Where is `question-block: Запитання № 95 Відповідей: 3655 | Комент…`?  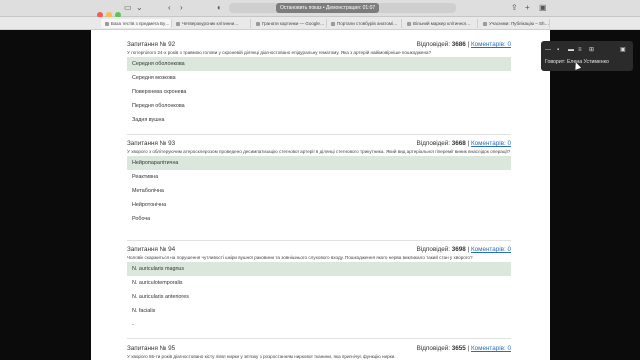
question-block: Запитання № 95 Відповідей: 3655 | Комент… is located at coordinates (319, 352).